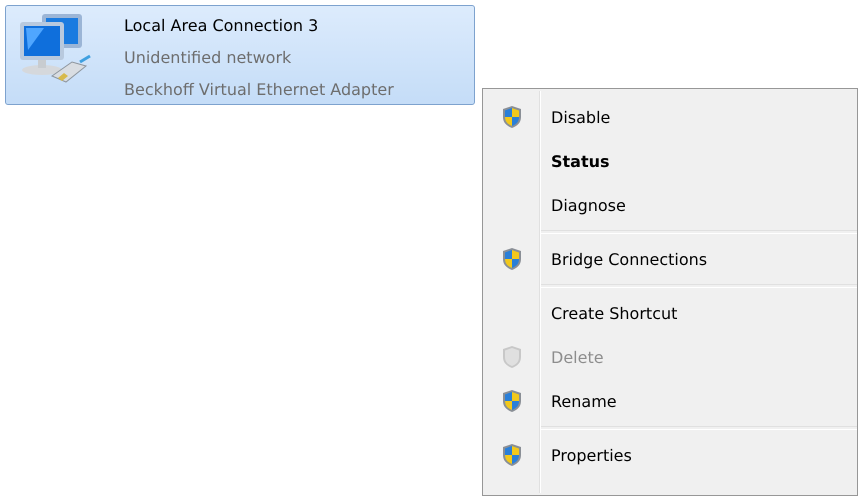  What do you see at coordinates (259, 90) in the screenshot?
I see `adapter-name: Beckhoff Virtual Ethernet Adapter` at bounding box center [259, 90].